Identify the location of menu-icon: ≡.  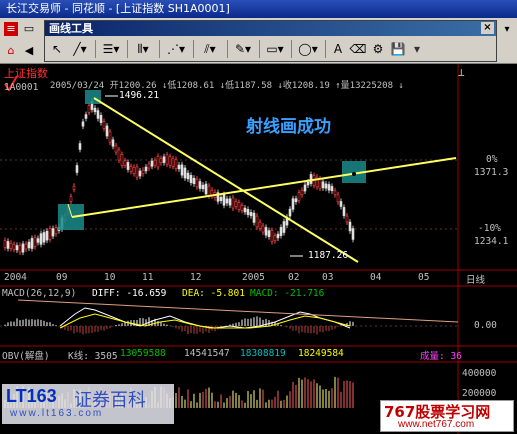
(11, 29).